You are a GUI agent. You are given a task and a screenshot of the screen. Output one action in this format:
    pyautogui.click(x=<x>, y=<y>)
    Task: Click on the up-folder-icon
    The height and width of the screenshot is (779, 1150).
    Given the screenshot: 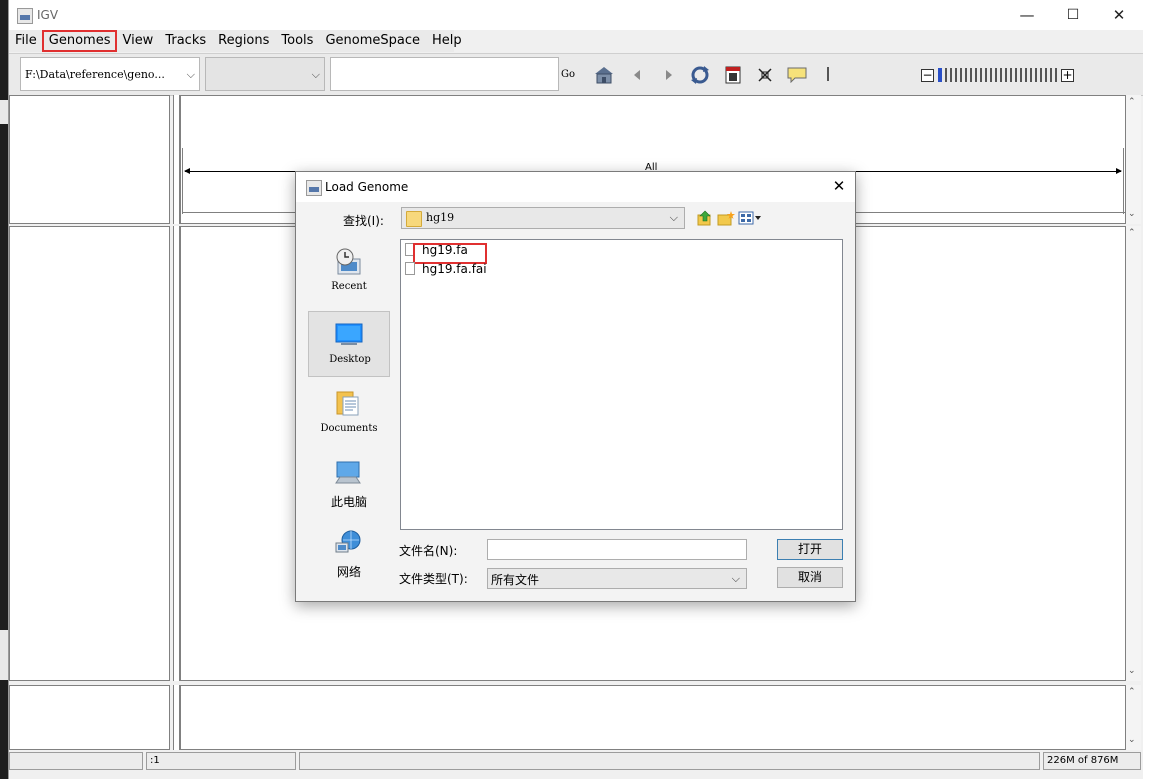 What is the action you would take?
    pyautogui.click(x=705, y=218)
    